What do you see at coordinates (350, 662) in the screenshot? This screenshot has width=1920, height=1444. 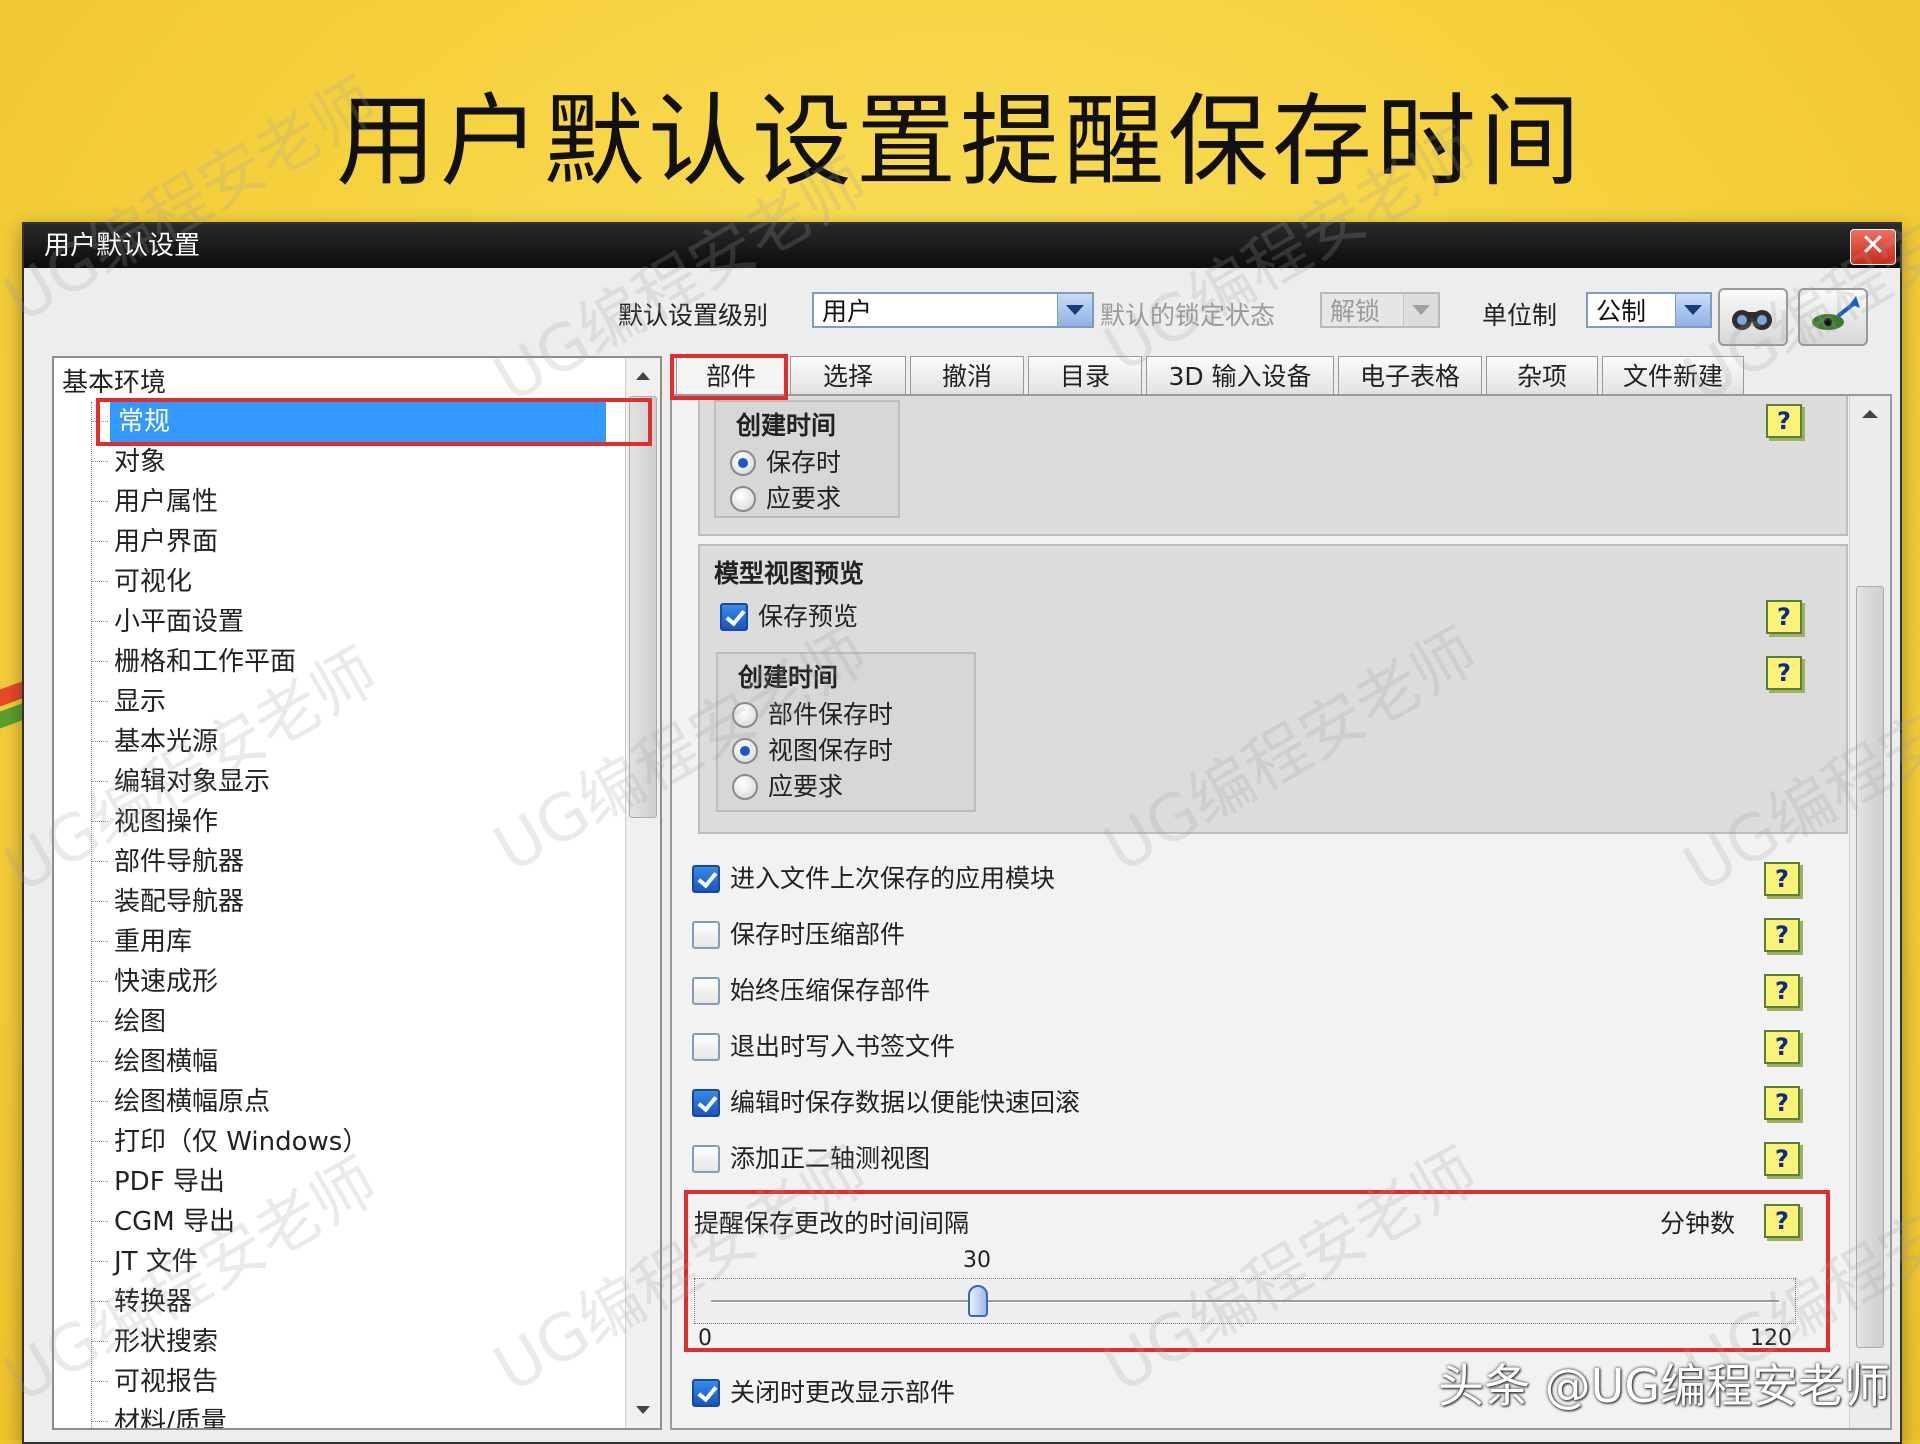 I see `tree-item: 栅格和工作平面` at bounding box center [350, 662].